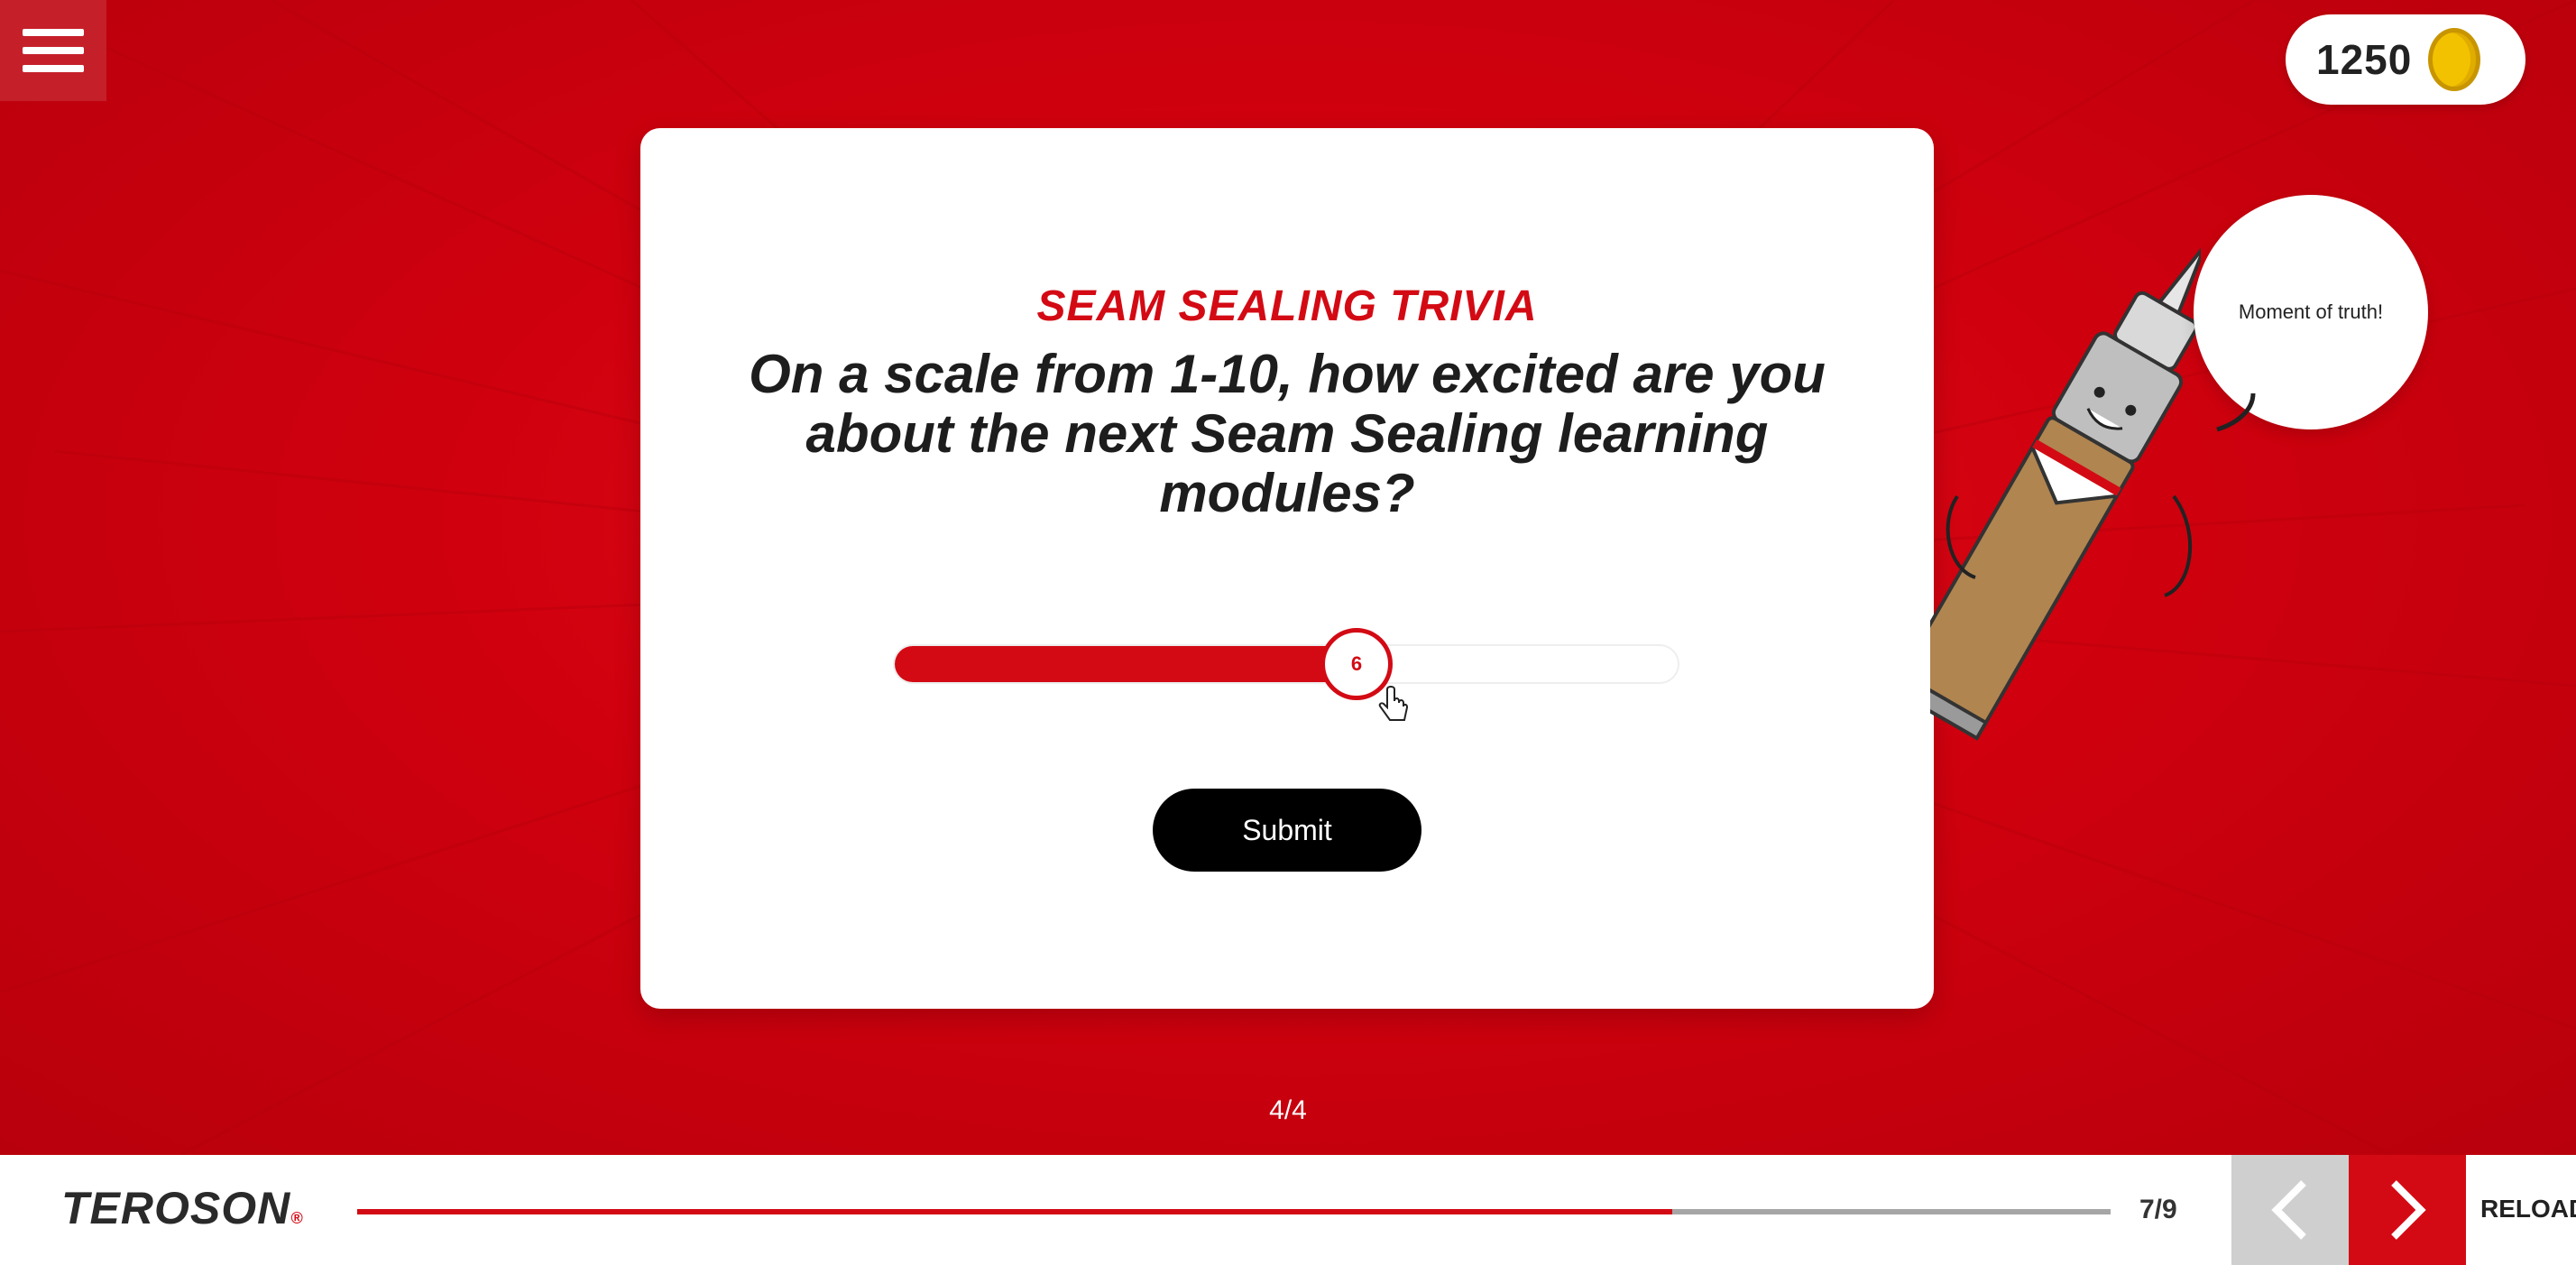 This screenshot has width=2576, height=1265. Describe the element at coordinates (2158, 1209) in the screenshot. I see `page-indicator: 7/9` at that location.